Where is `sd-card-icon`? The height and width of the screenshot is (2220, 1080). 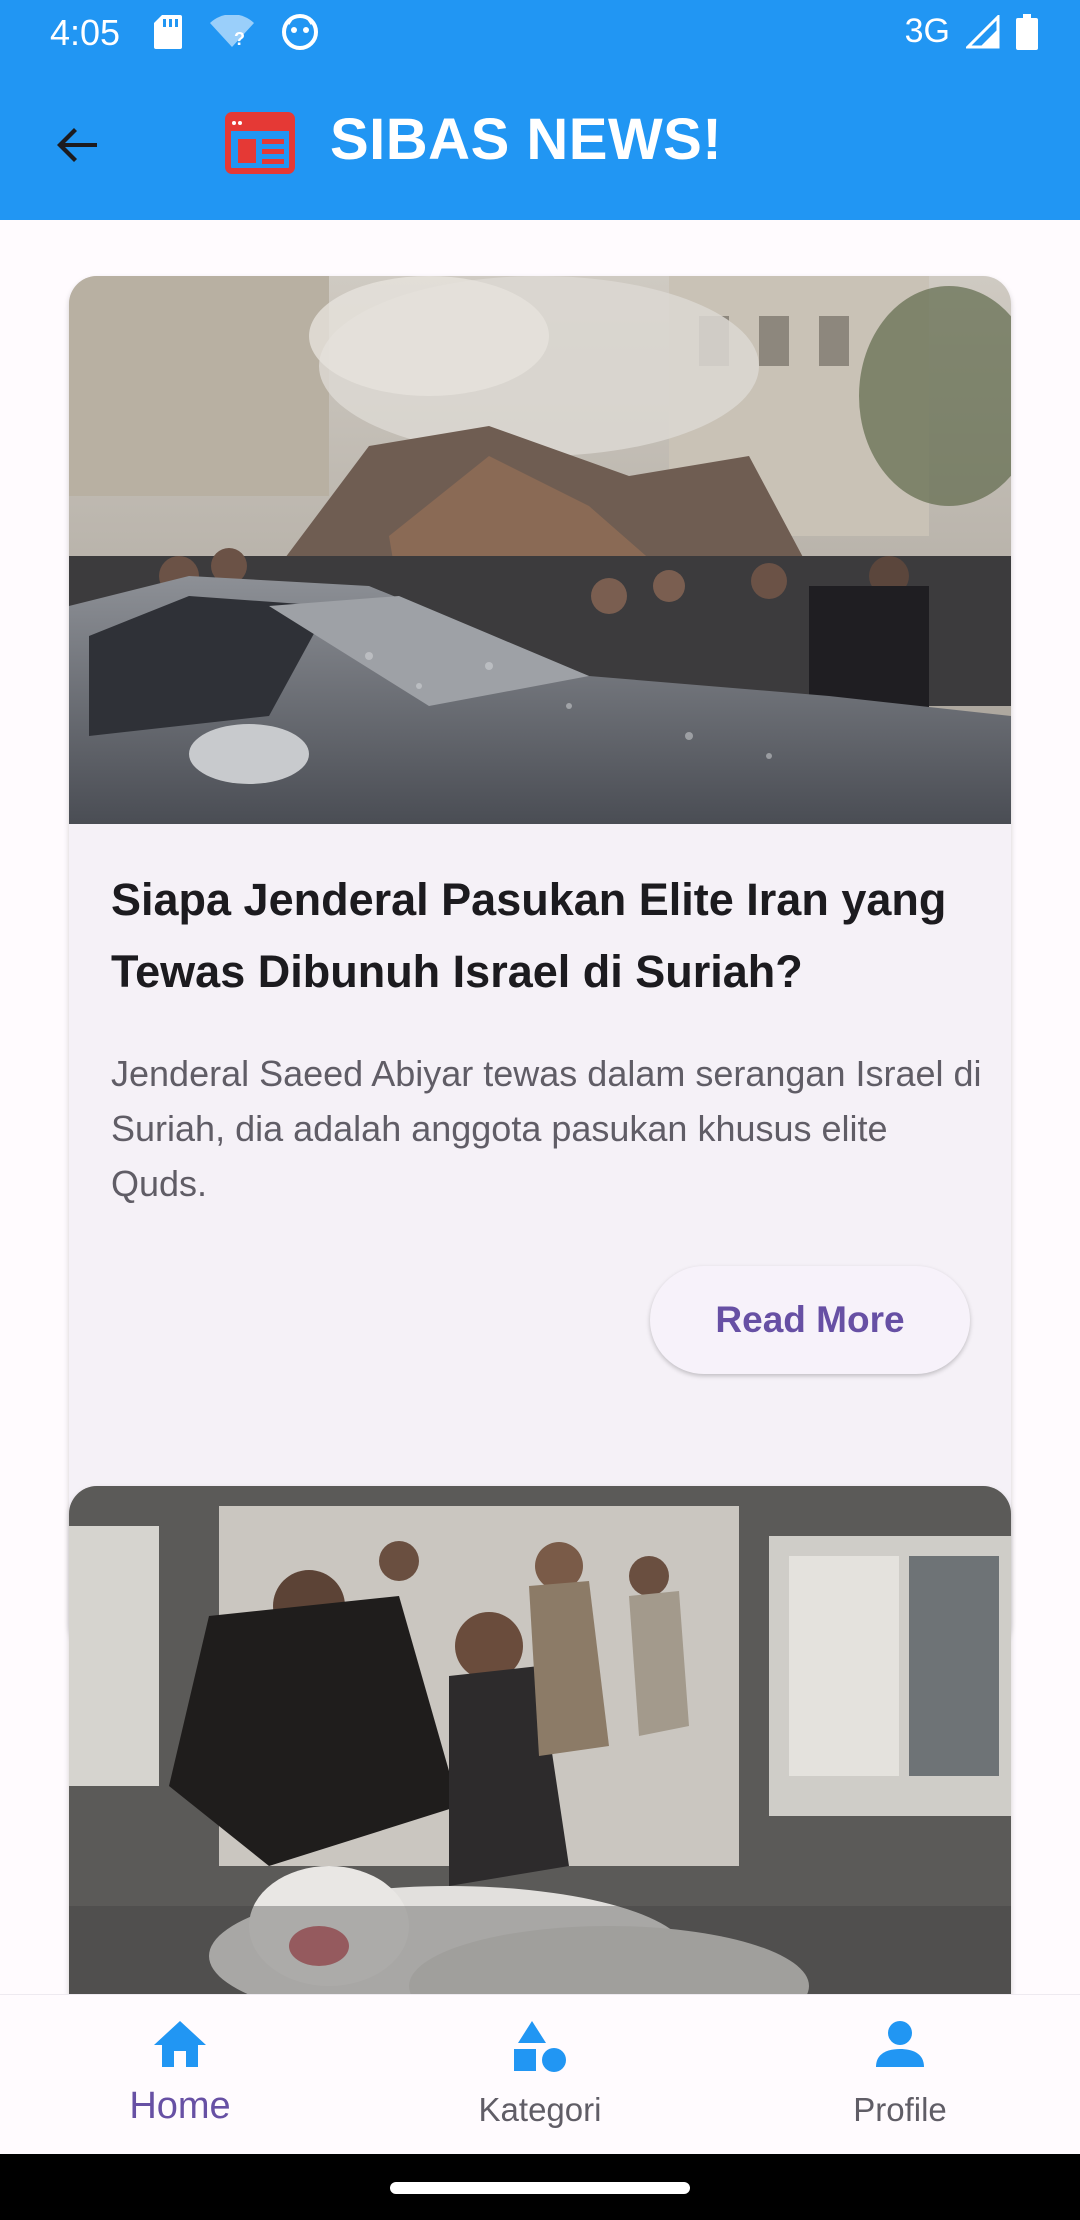 sd-card-icon is located at coordinates (168, 32).